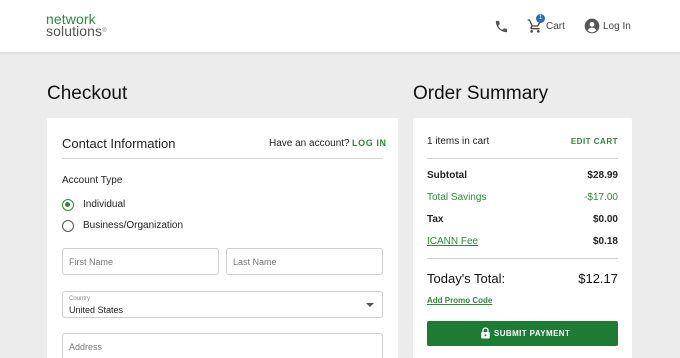  Describe the element at coordinates (605, 219) in the screenshot. I see `tax-value: $0.00` at that location.